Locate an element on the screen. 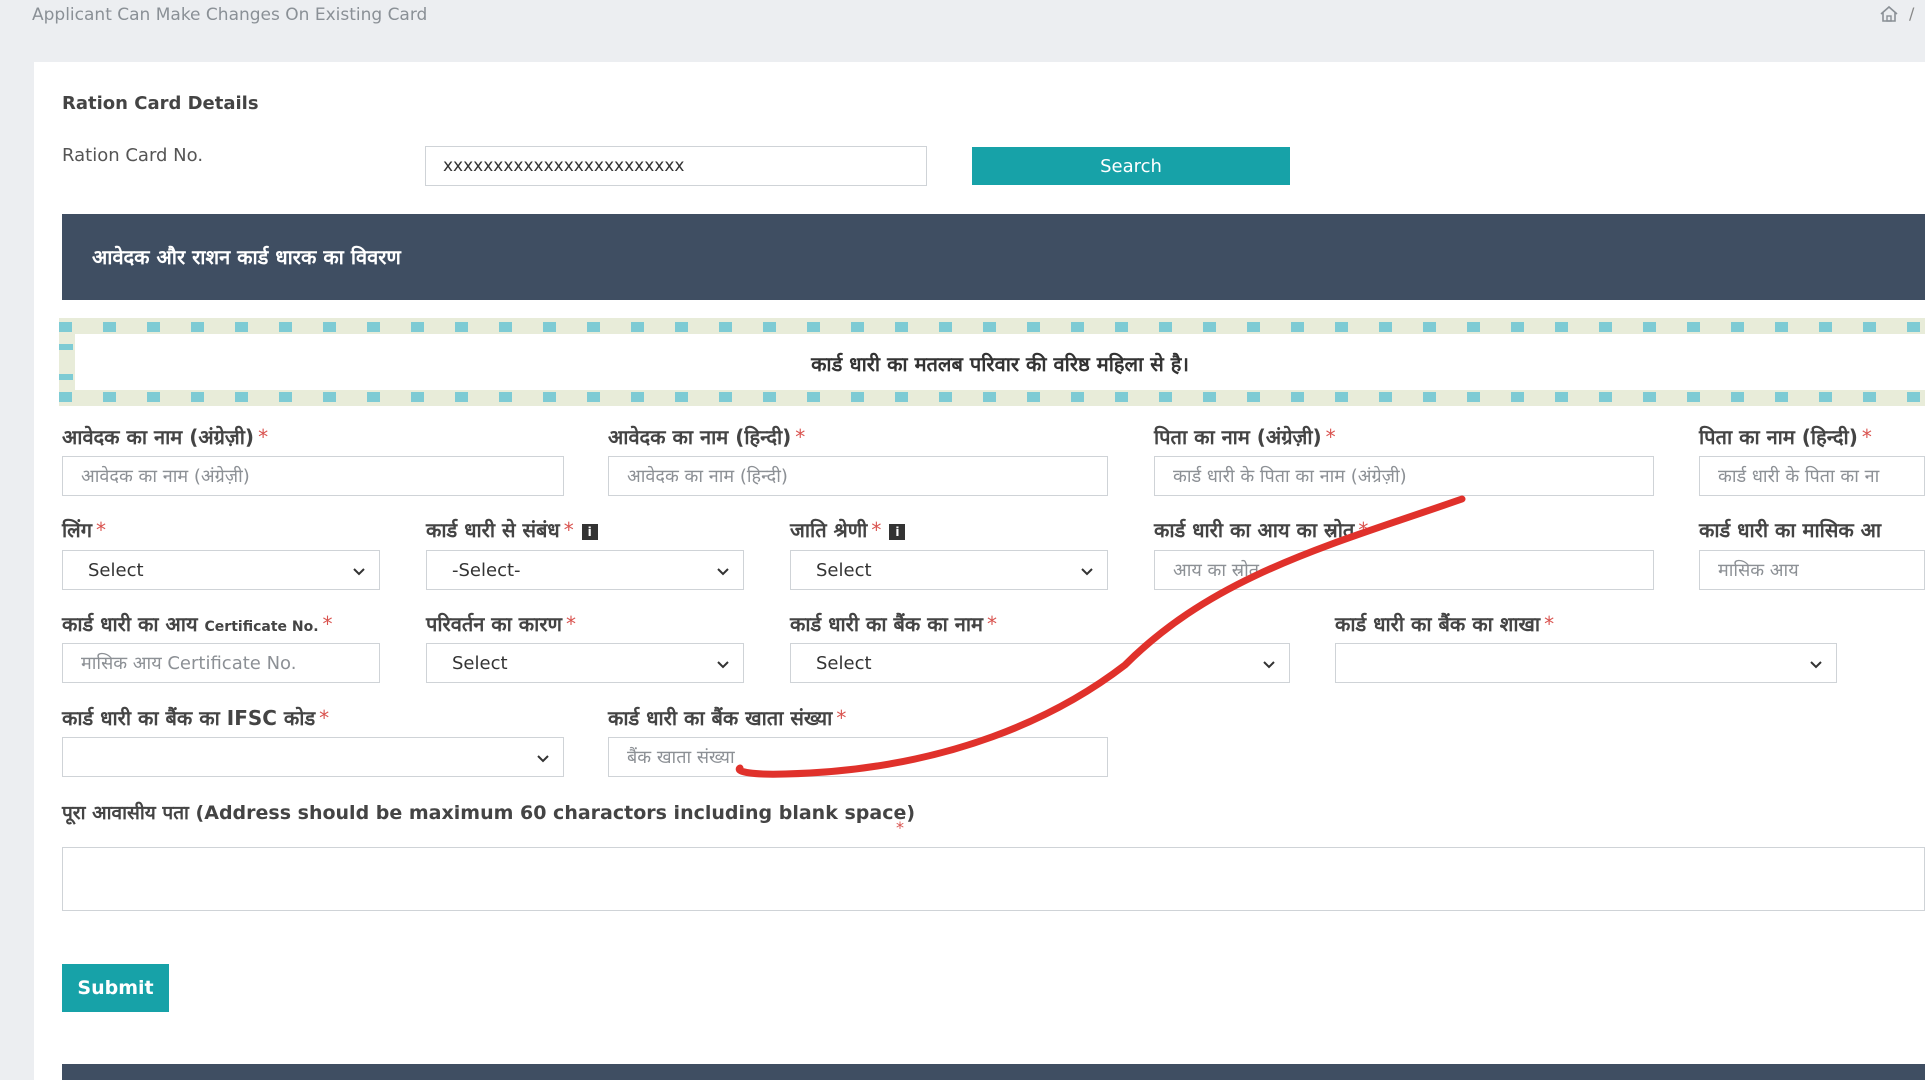 Image resolution: width=1925 pixels, height=1080 pixels. name-hi-label: आवेदक का नाम (हिन्दी) * is located at coordinates (707, 437).